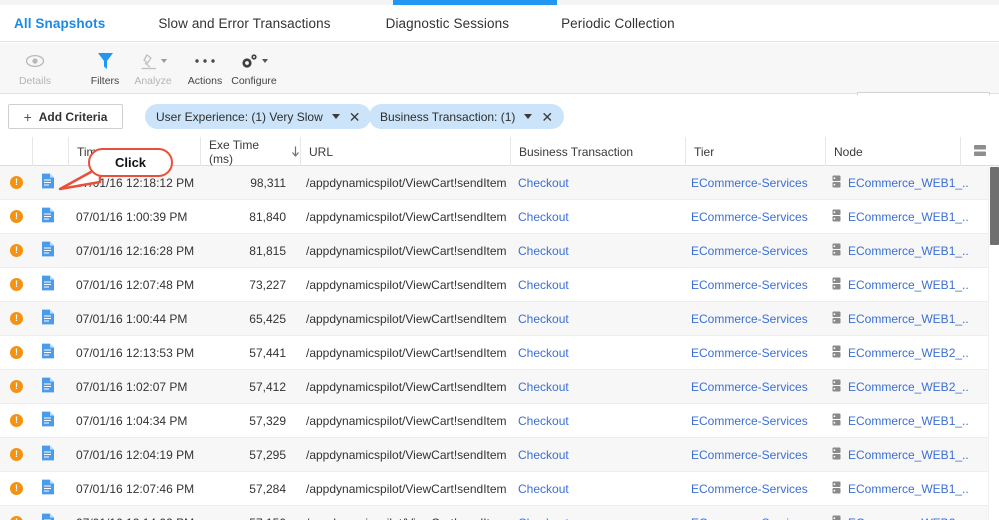 The height and width of the screenshot is (520, 999). I want to click on criteria-chip-business-transaction: Business Transaction: (1) ✕, so click(467, 116).